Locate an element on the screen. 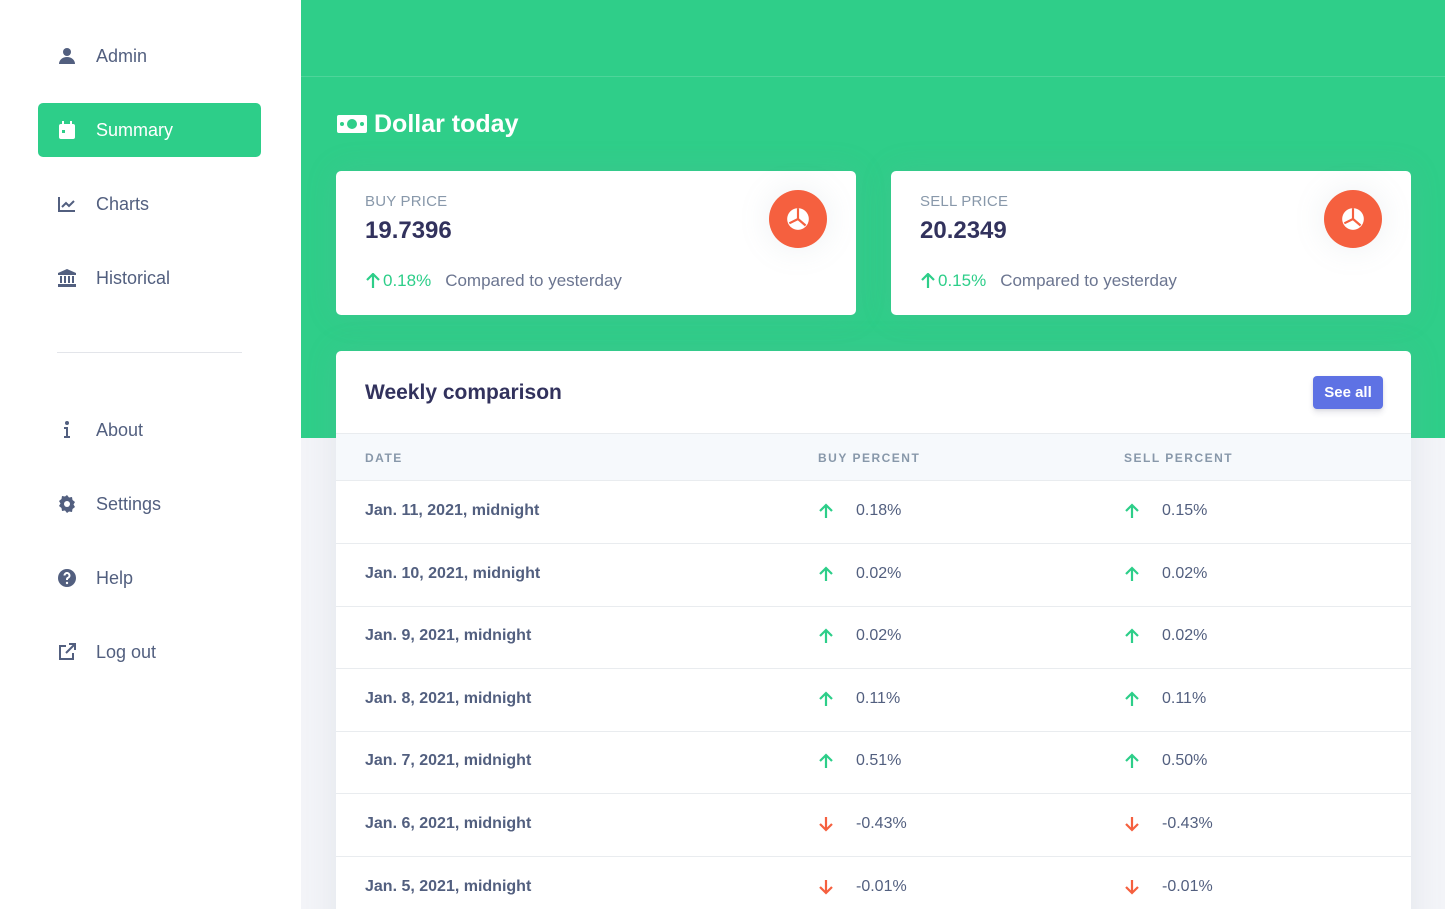  sell-percent-cell: 0.11% is located at coordinates (1165, 699).